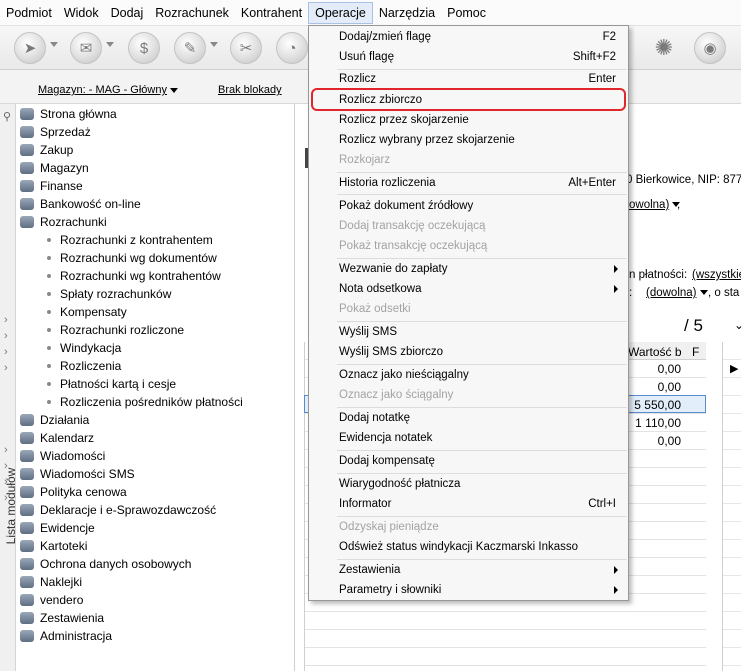  Describe the element at coordinates (108, 90) in the screenshot. I see `warehouse-selector: Magazyn: - MAG - Główny` at that location.